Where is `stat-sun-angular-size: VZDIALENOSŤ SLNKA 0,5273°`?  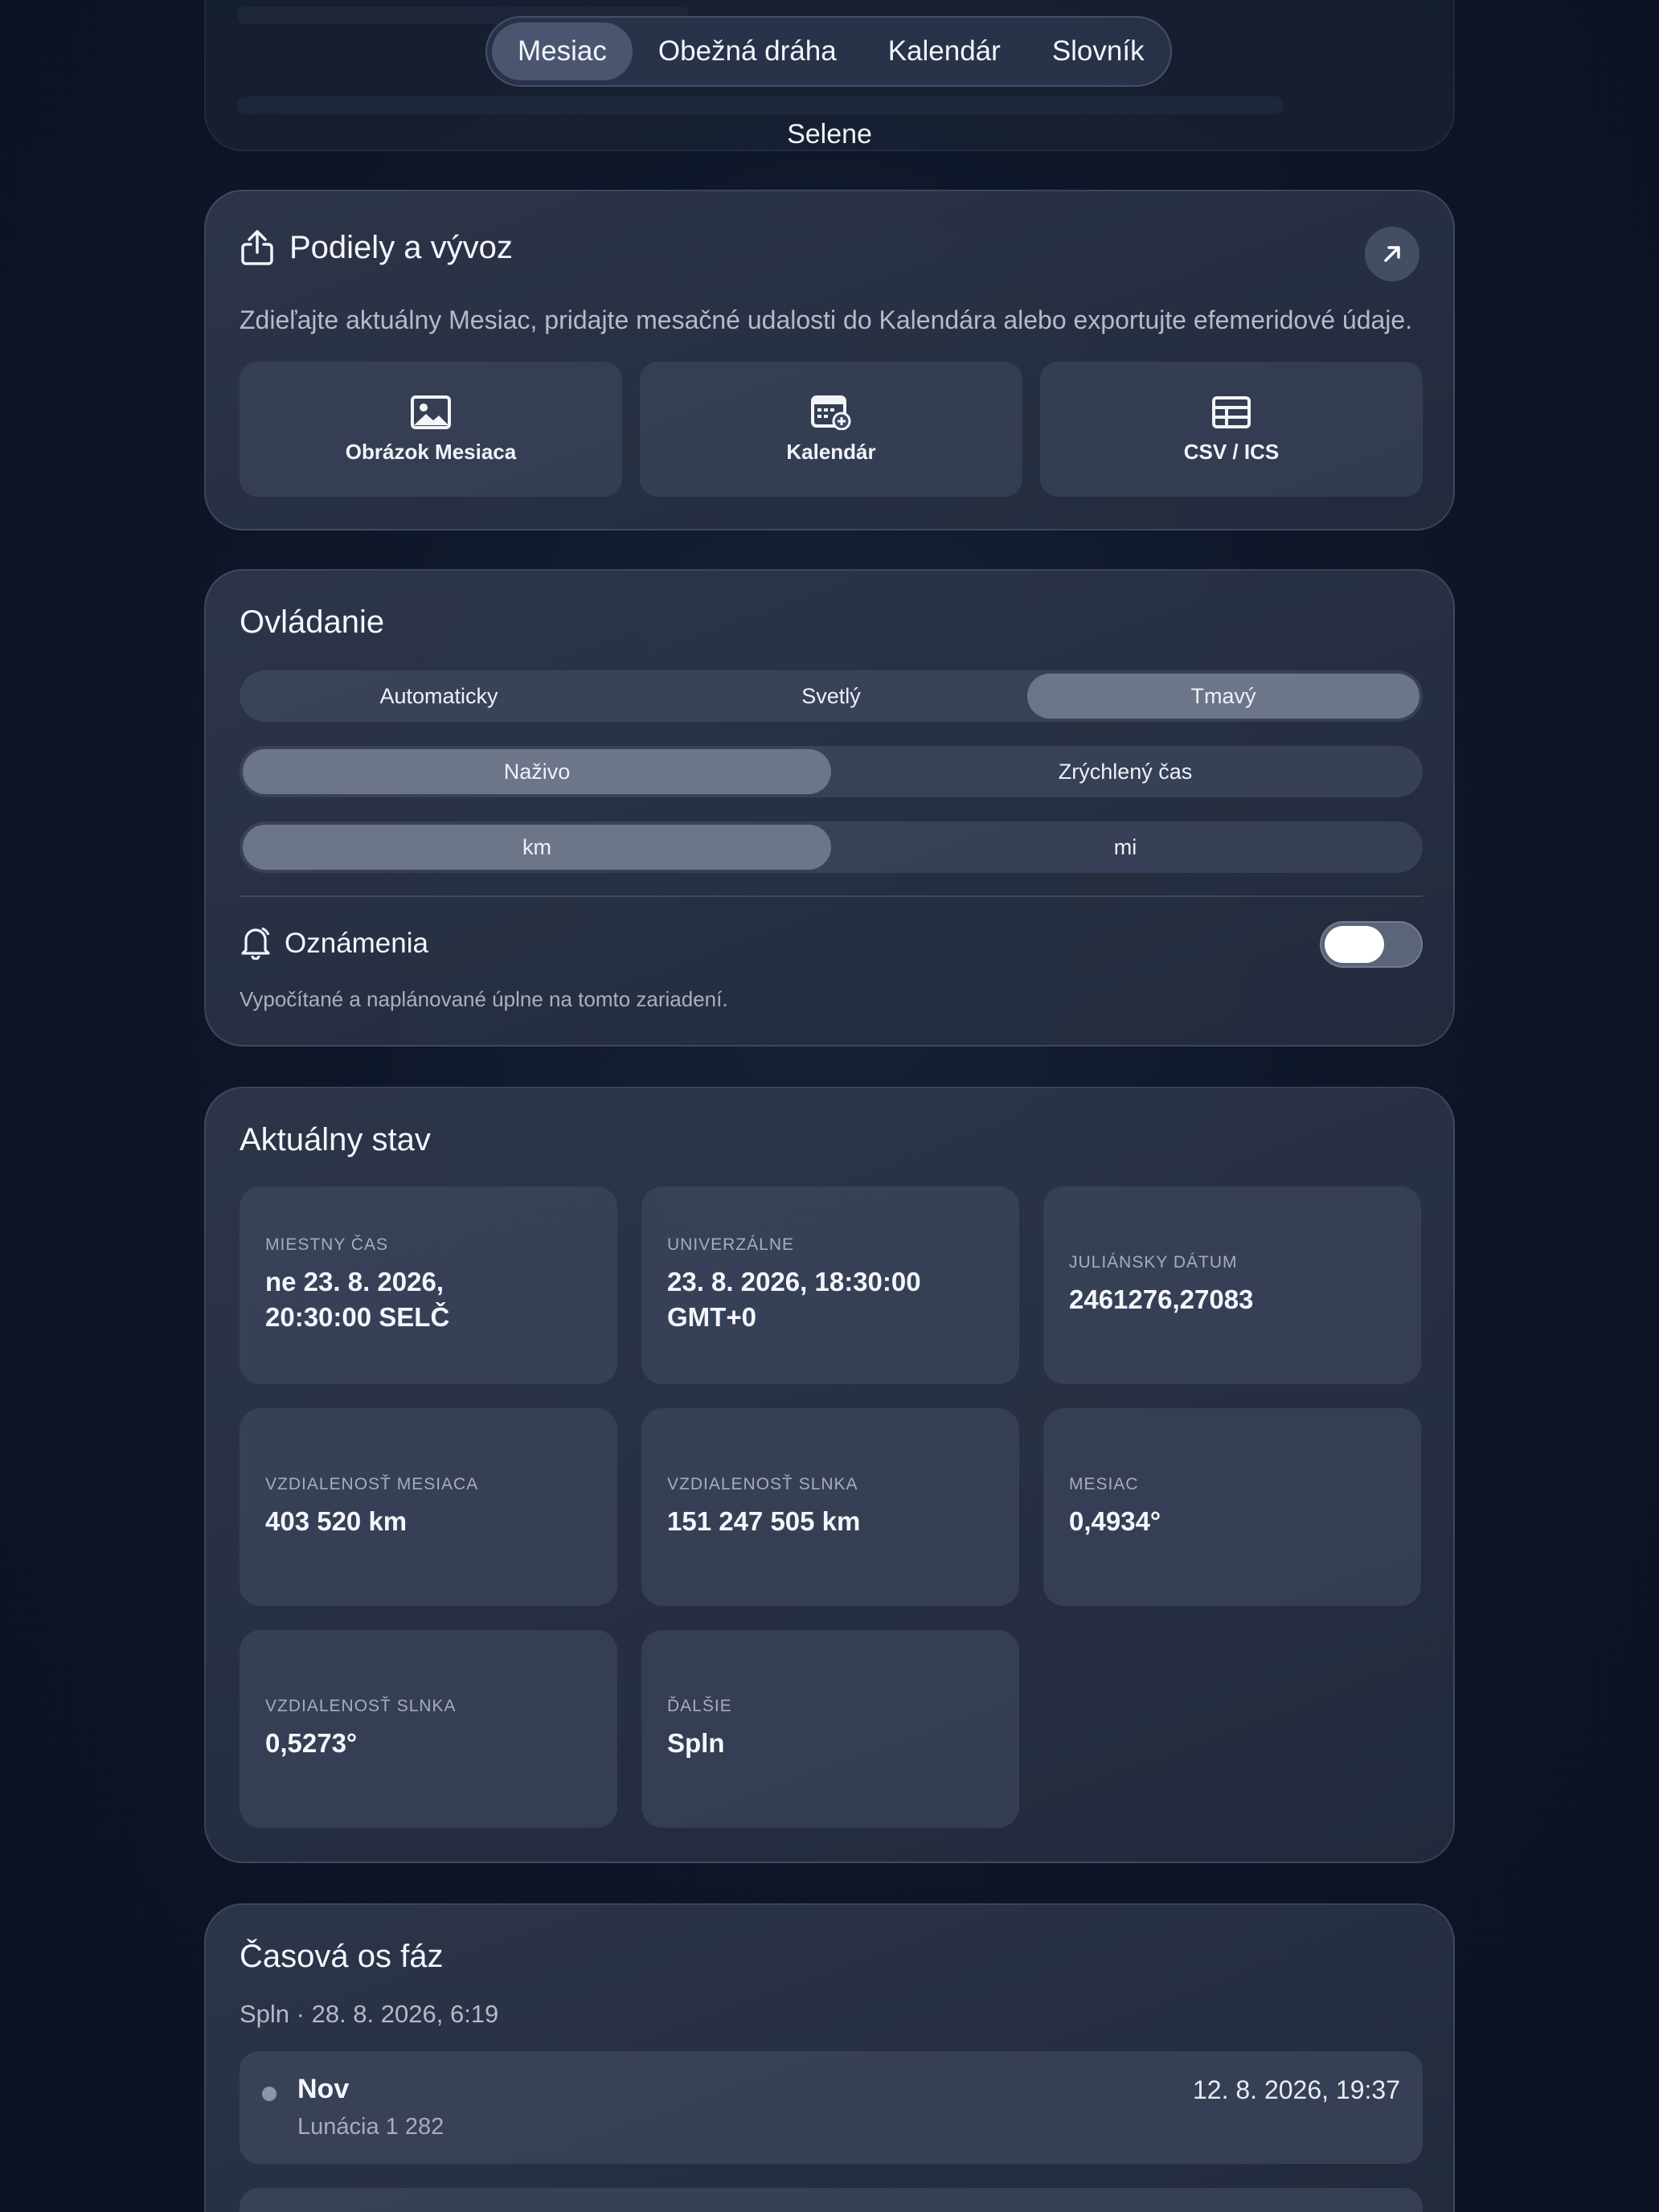
stat-sun-angular-size: VZDIALENOSŤ SLNKA 0,5273° is located at coordinates (428, 1729).